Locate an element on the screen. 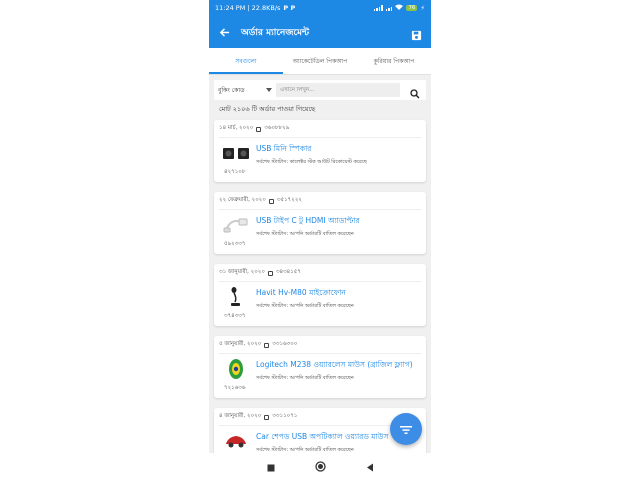  product-id: ৫৯২৩৩৭ is located at coordinates (235, 244).